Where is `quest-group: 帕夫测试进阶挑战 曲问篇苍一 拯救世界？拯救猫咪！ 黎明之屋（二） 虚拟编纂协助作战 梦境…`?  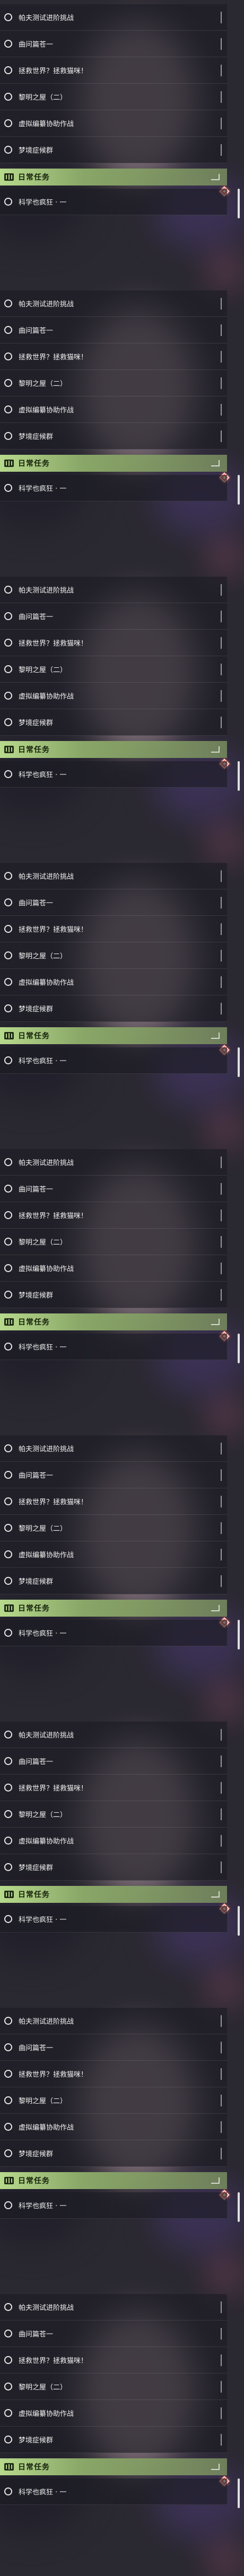
quest-group: 帕夫测试进阶挑战 曲问篇苍一 拯救世界？拯救猫咪！ 黎明之屋（二） 虚拟编纂协助作战 梦境… is located at coordinates (122, 1860).